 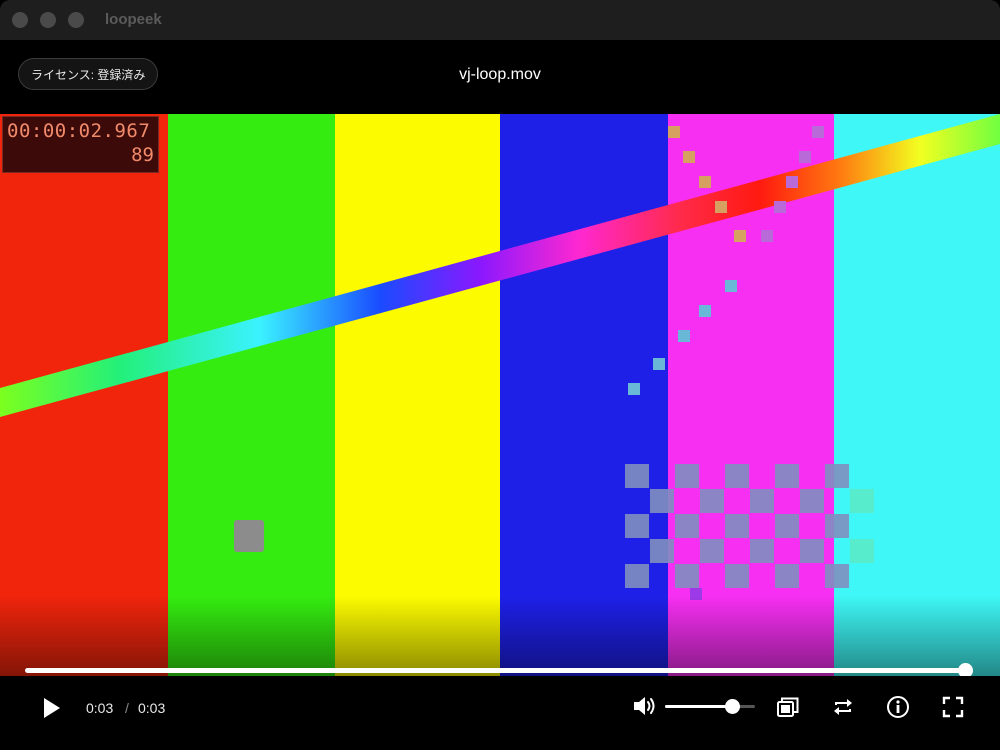 What do you see at coordinates (500, 713) in the screenshot?
I see `player-controls: 0:03 / 0:03` at bounding box center [500, 713].